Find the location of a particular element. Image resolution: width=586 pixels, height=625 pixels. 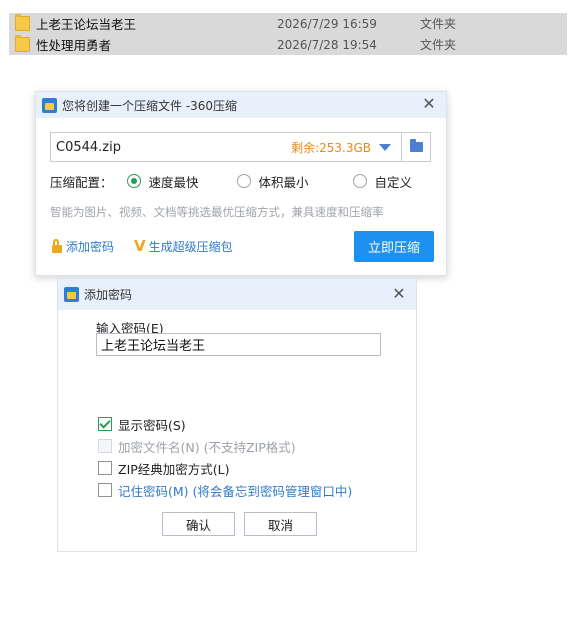

file-row: 性处理用勇者 2026/7/28 19:54 文件夹 is located at coordinates (288, 44).